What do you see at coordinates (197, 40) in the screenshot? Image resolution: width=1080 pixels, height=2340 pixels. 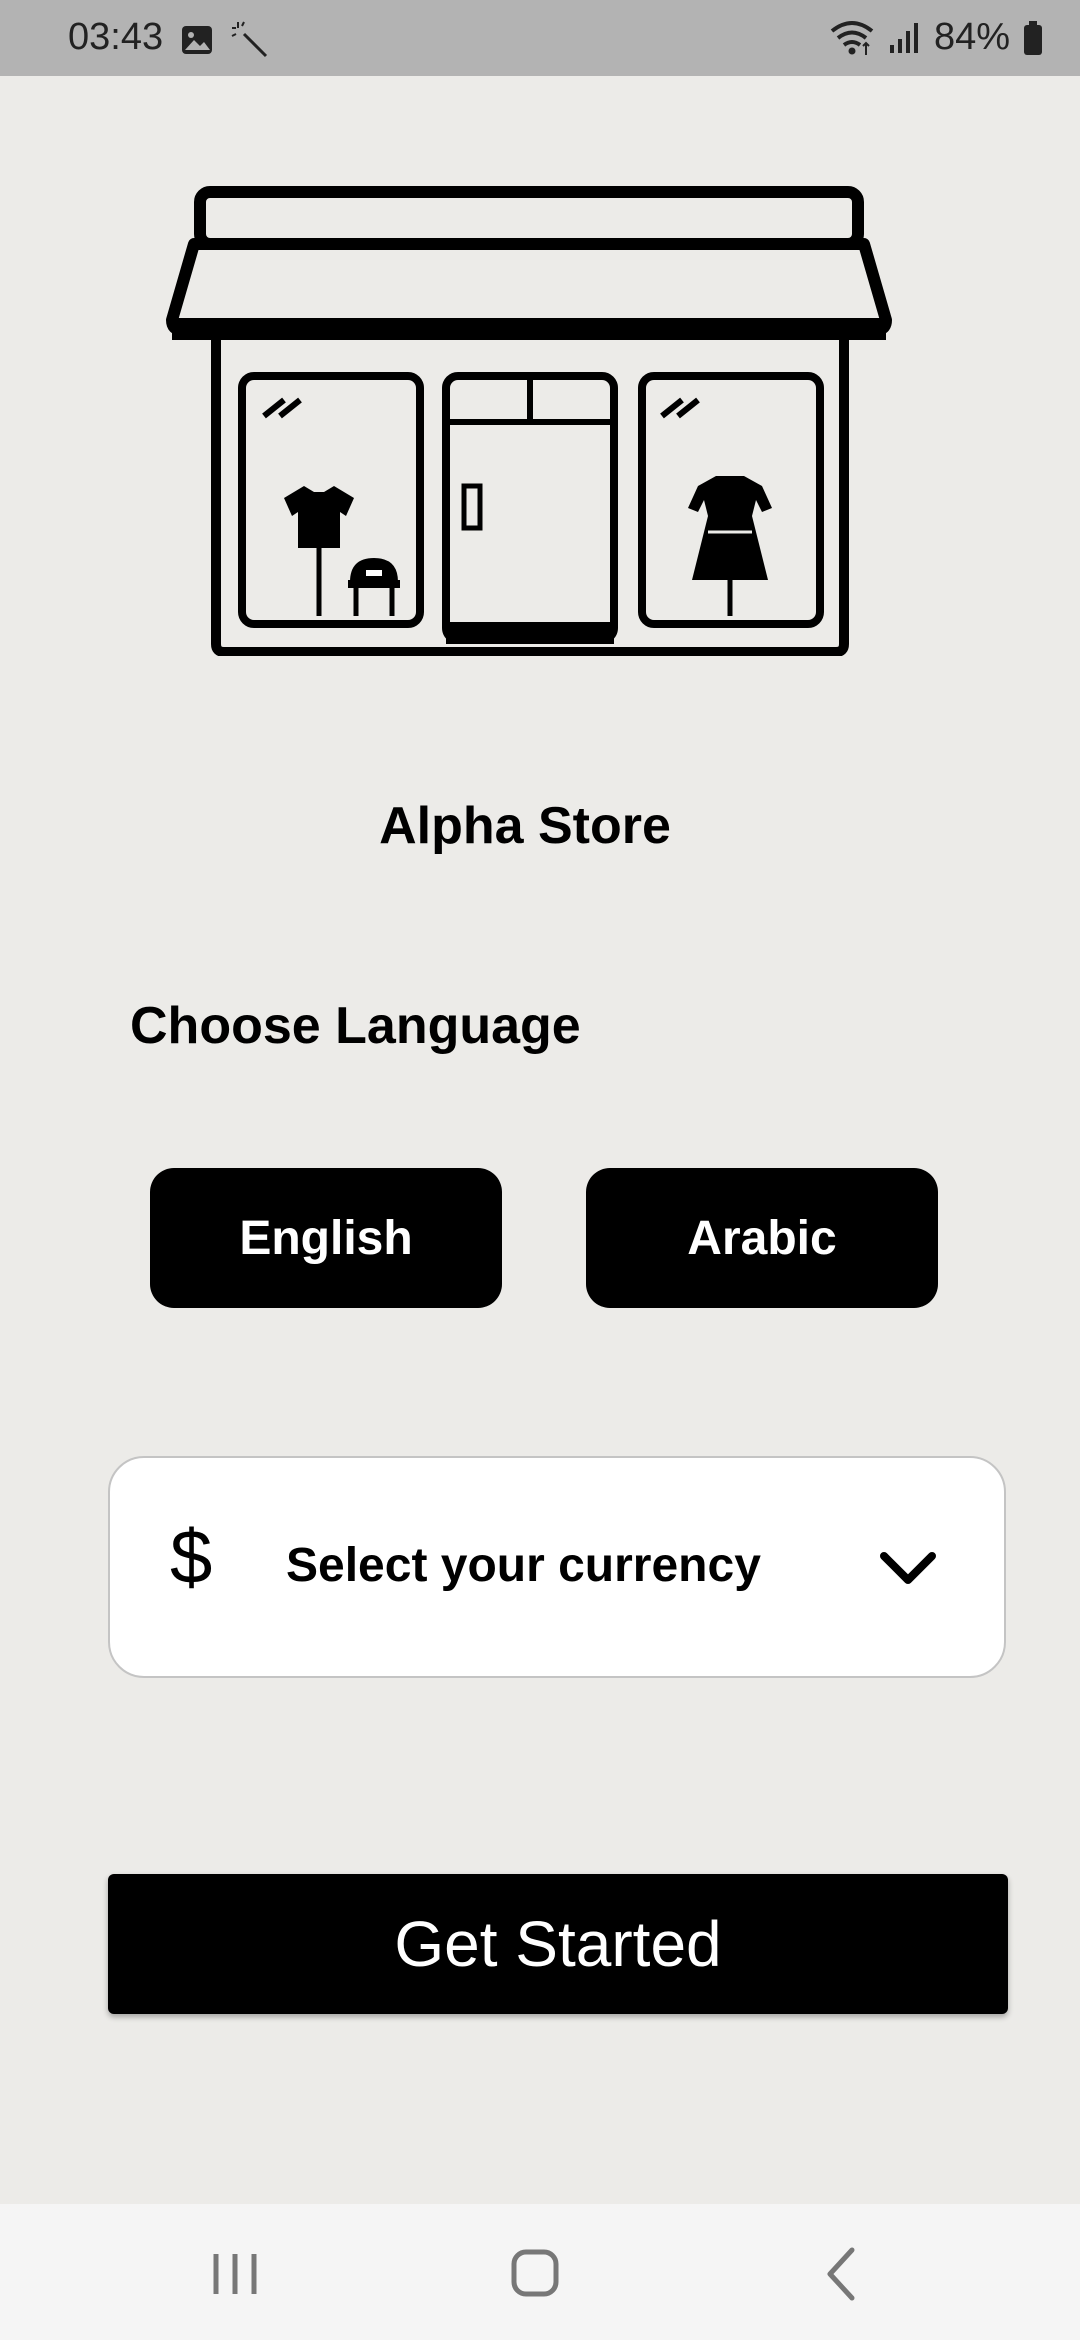 I see `image-icon` at bounding box center [197, 40].